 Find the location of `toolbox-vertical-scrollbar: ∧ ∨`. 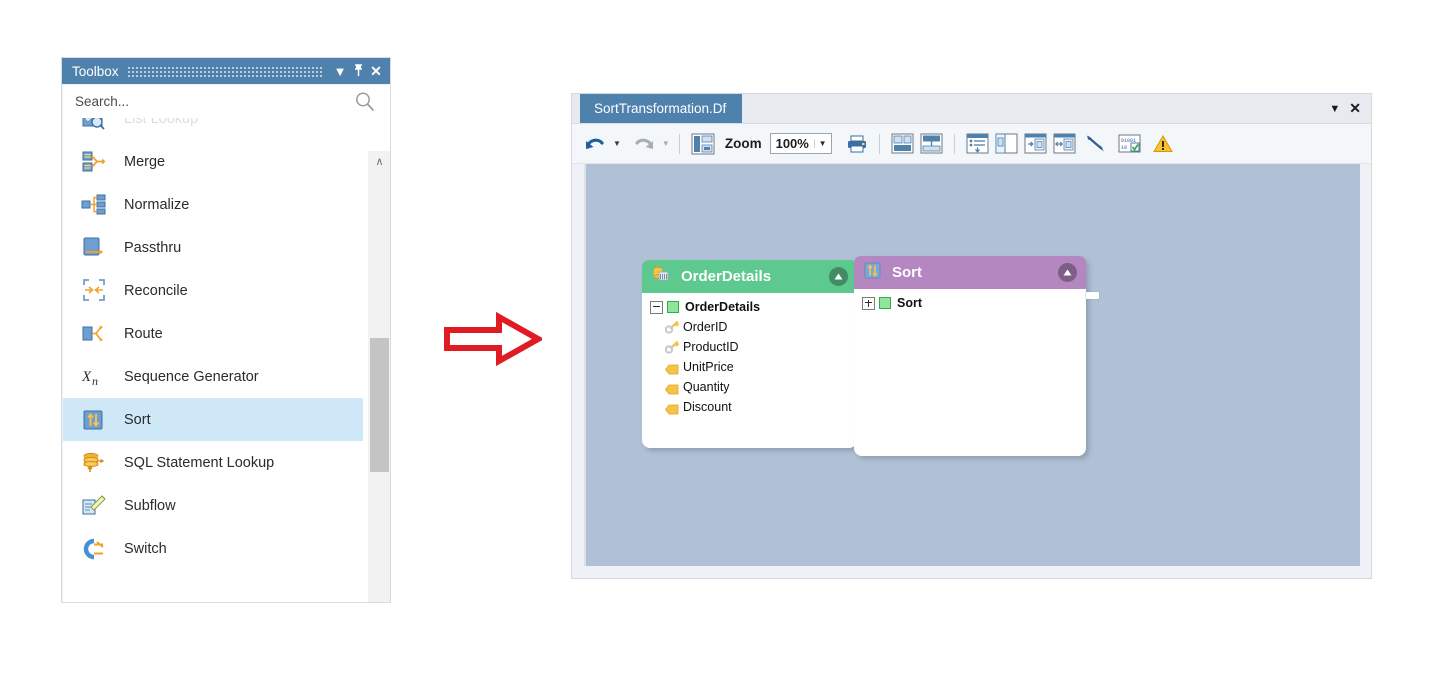

toolbox-vertical-scrollbar: ∧ ∨ is located at coordinates (379, 376).